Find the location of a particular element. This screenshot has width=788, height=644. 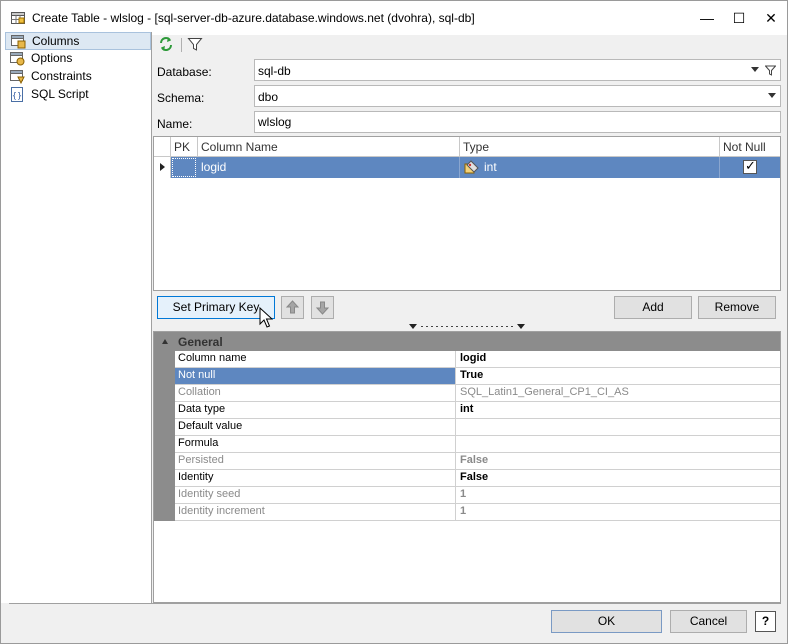

property-row-not-null: Not null True is located at coordinates (477, 376).